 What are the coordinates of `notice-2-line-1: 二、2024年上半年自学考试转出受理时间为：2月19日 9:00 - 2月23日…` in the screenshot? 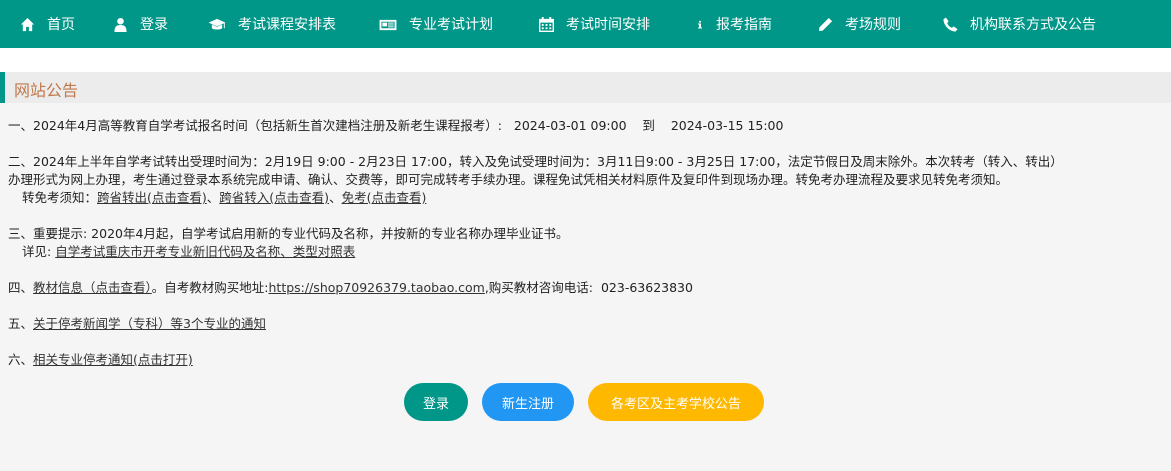 It's located at (535, 161).